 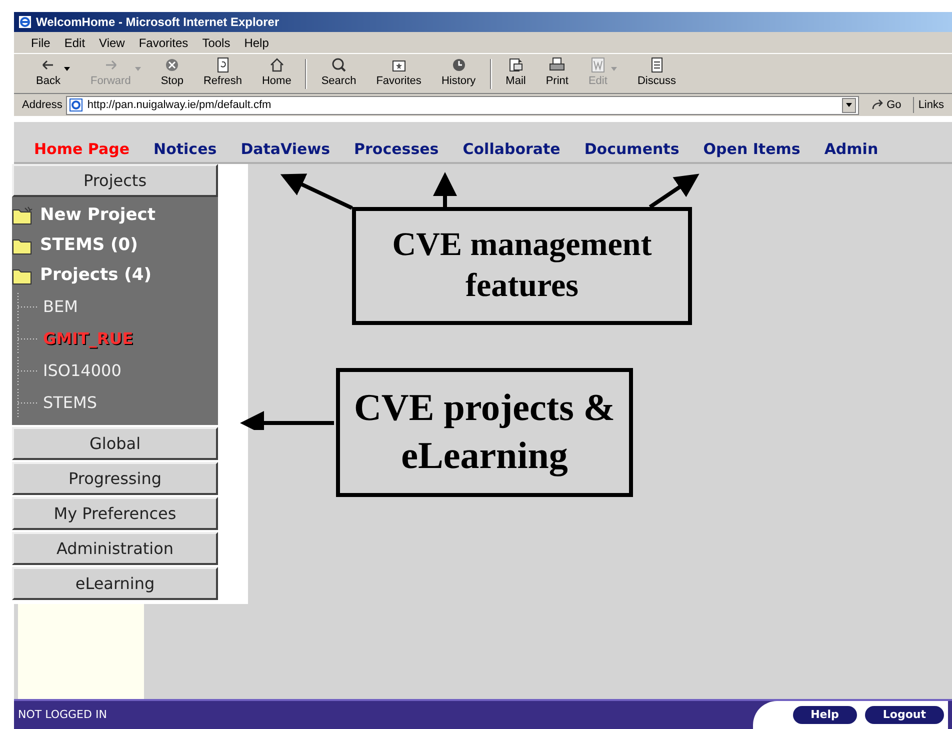 I want to click on toolbar-button: Back, so click(x=53, y=73).